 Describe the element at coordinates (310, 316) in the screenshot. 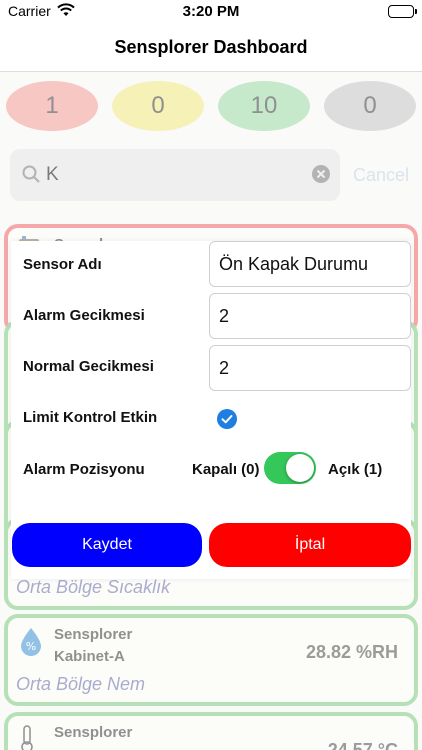

I see `alarm-delay-field: 2` at that location.